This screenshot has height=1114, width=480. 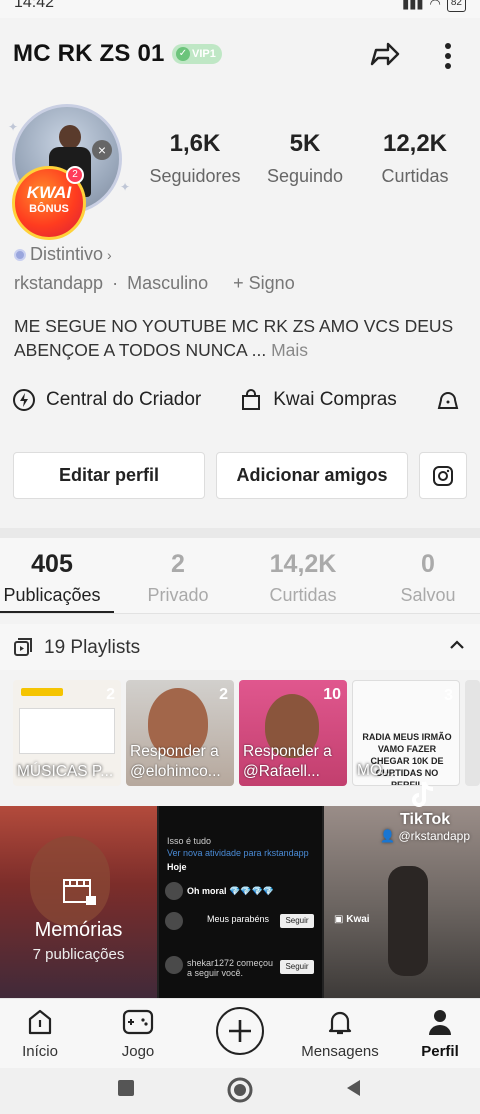 What do you see at coordinates (434, 6) in the screenshot?
I see `status-icons: ▮▮▮ ◠ 82` at bounding box center [434, 6].